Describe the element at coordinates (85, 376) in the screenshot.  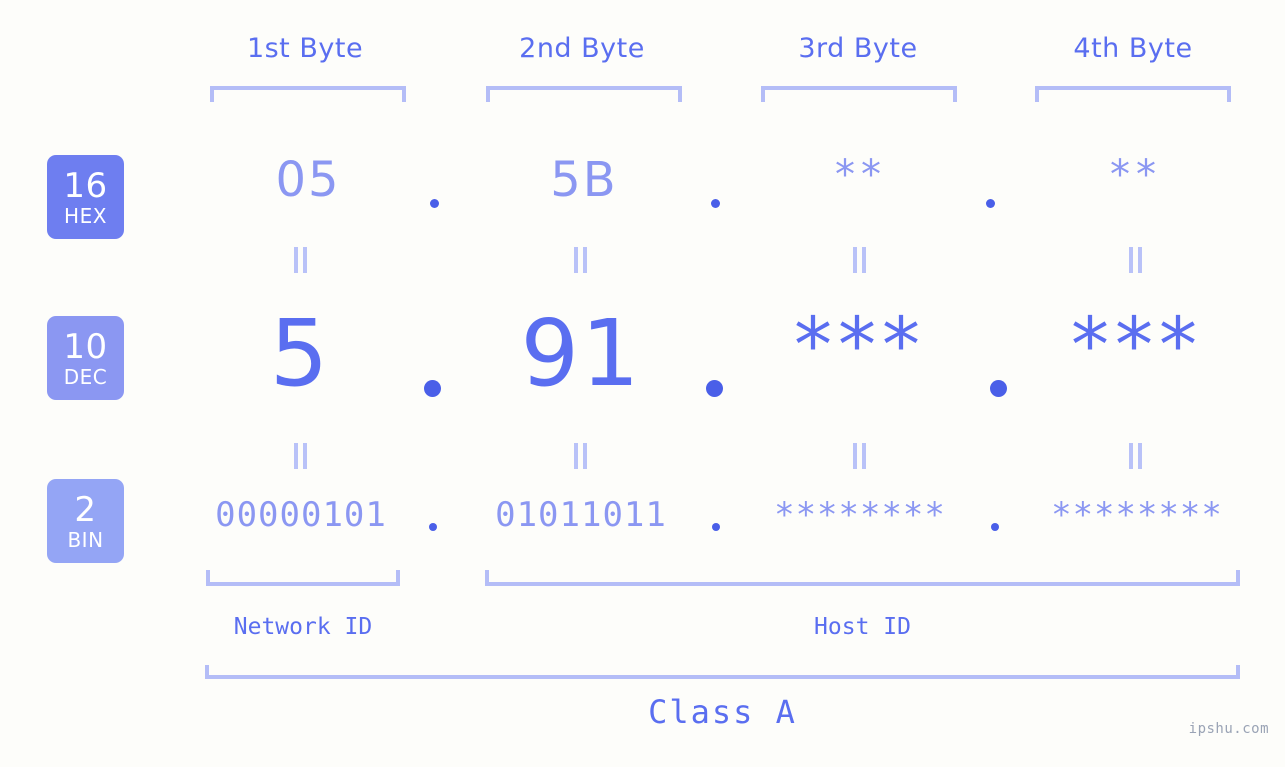
I see `radix-badge-dec-unit: DEC` at that location.